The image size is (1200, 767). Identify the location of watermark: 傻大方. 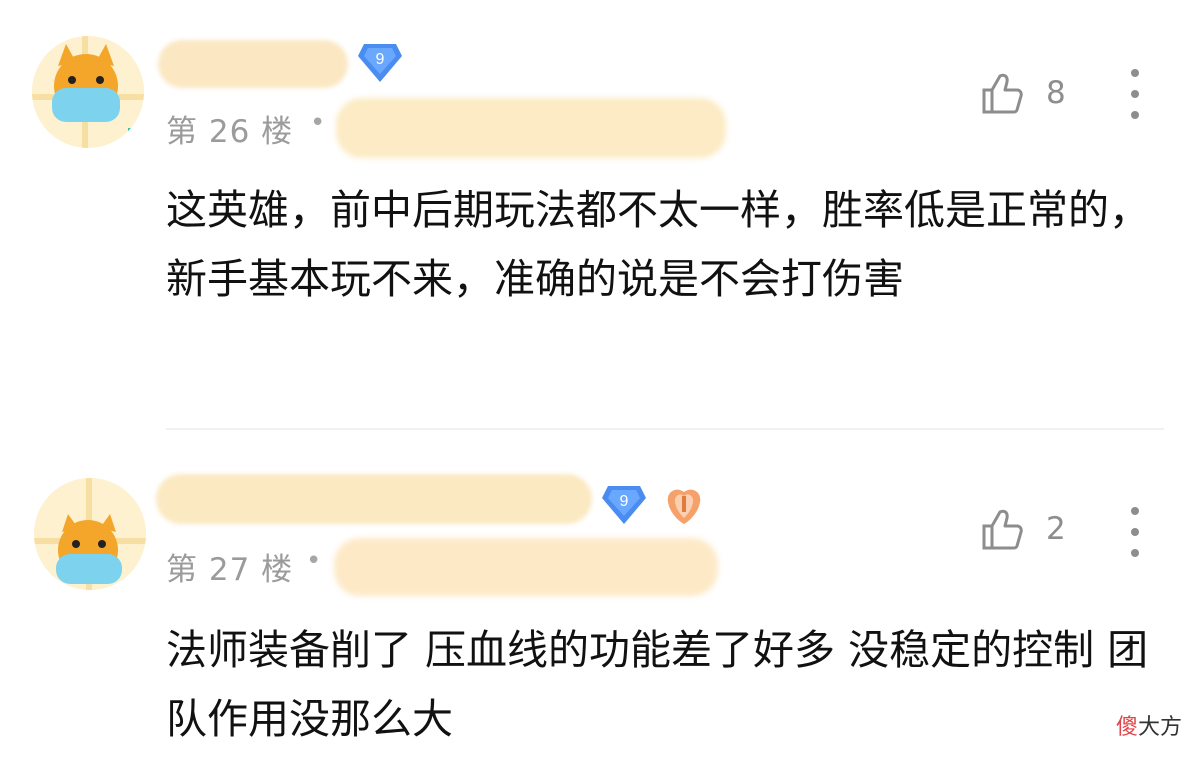
(1148, 727).